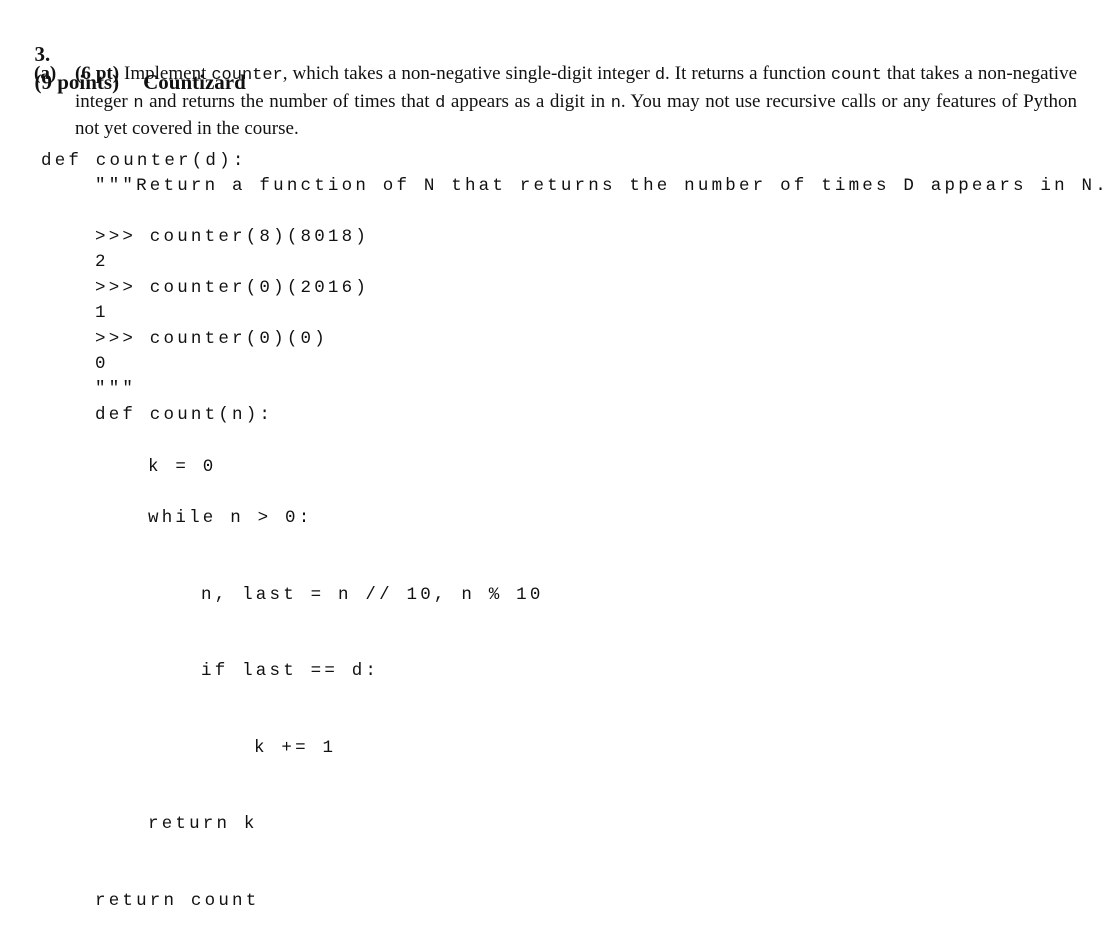 The width and height of the screenshot is (1119, 925). Describe the element at coordinates (165, 73) in the screenshot. I see `part-a-text: Implement` at that location.